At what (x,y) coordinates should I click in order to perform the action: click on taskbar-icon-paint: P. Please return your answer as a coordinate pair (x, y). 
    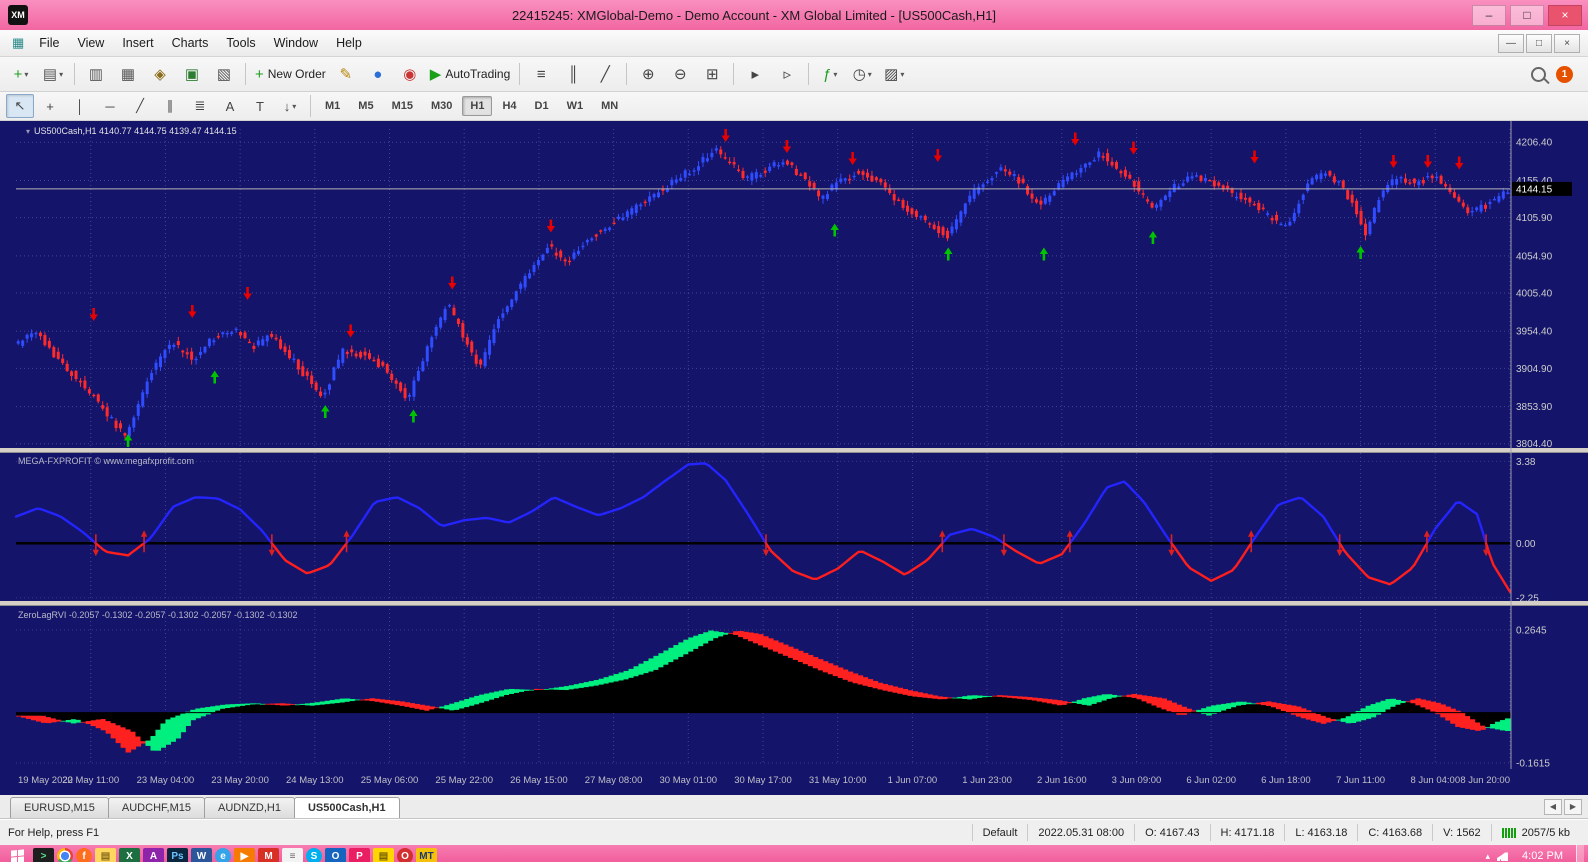
    Looking at the image, I should click on (359, 854).